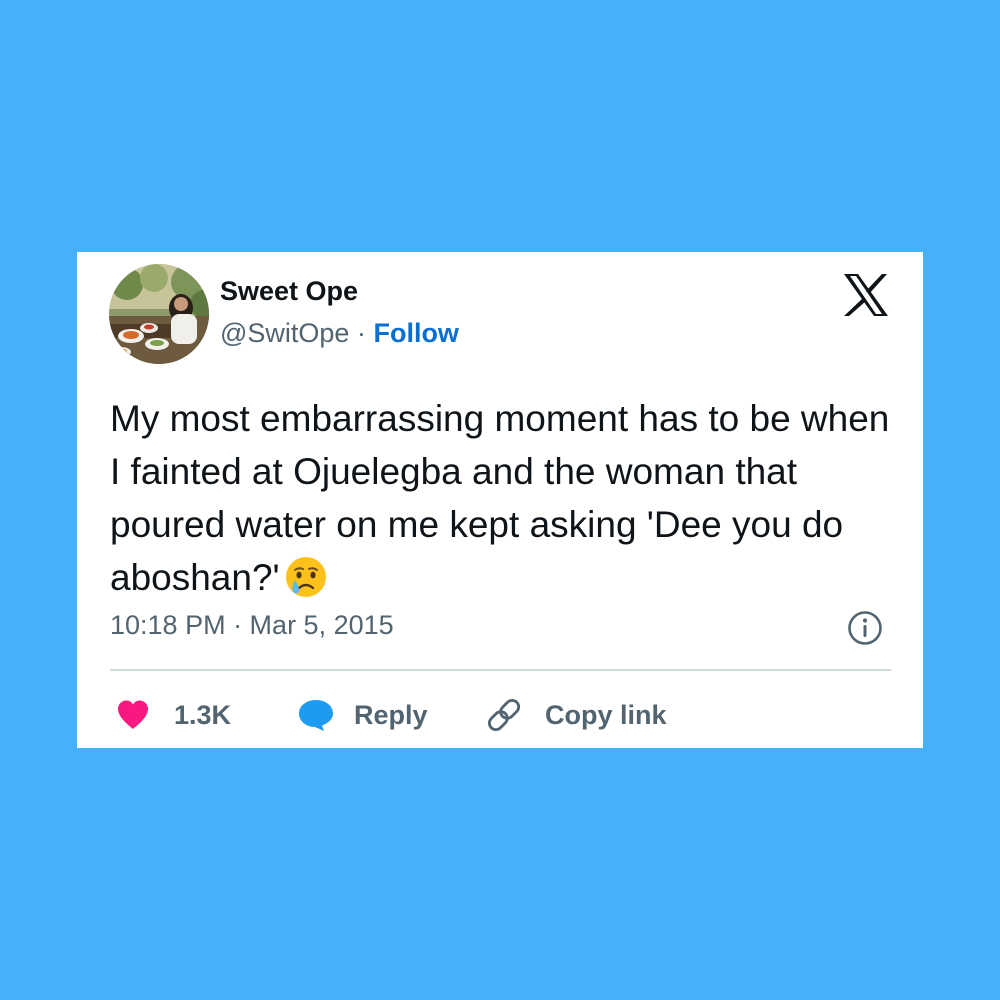 The width and height of the screenshot is (1000, 1000). Describe the element at coordinates (289, 291) in the screenshot. I see `author-display-name: Sweet Ope` at that location.